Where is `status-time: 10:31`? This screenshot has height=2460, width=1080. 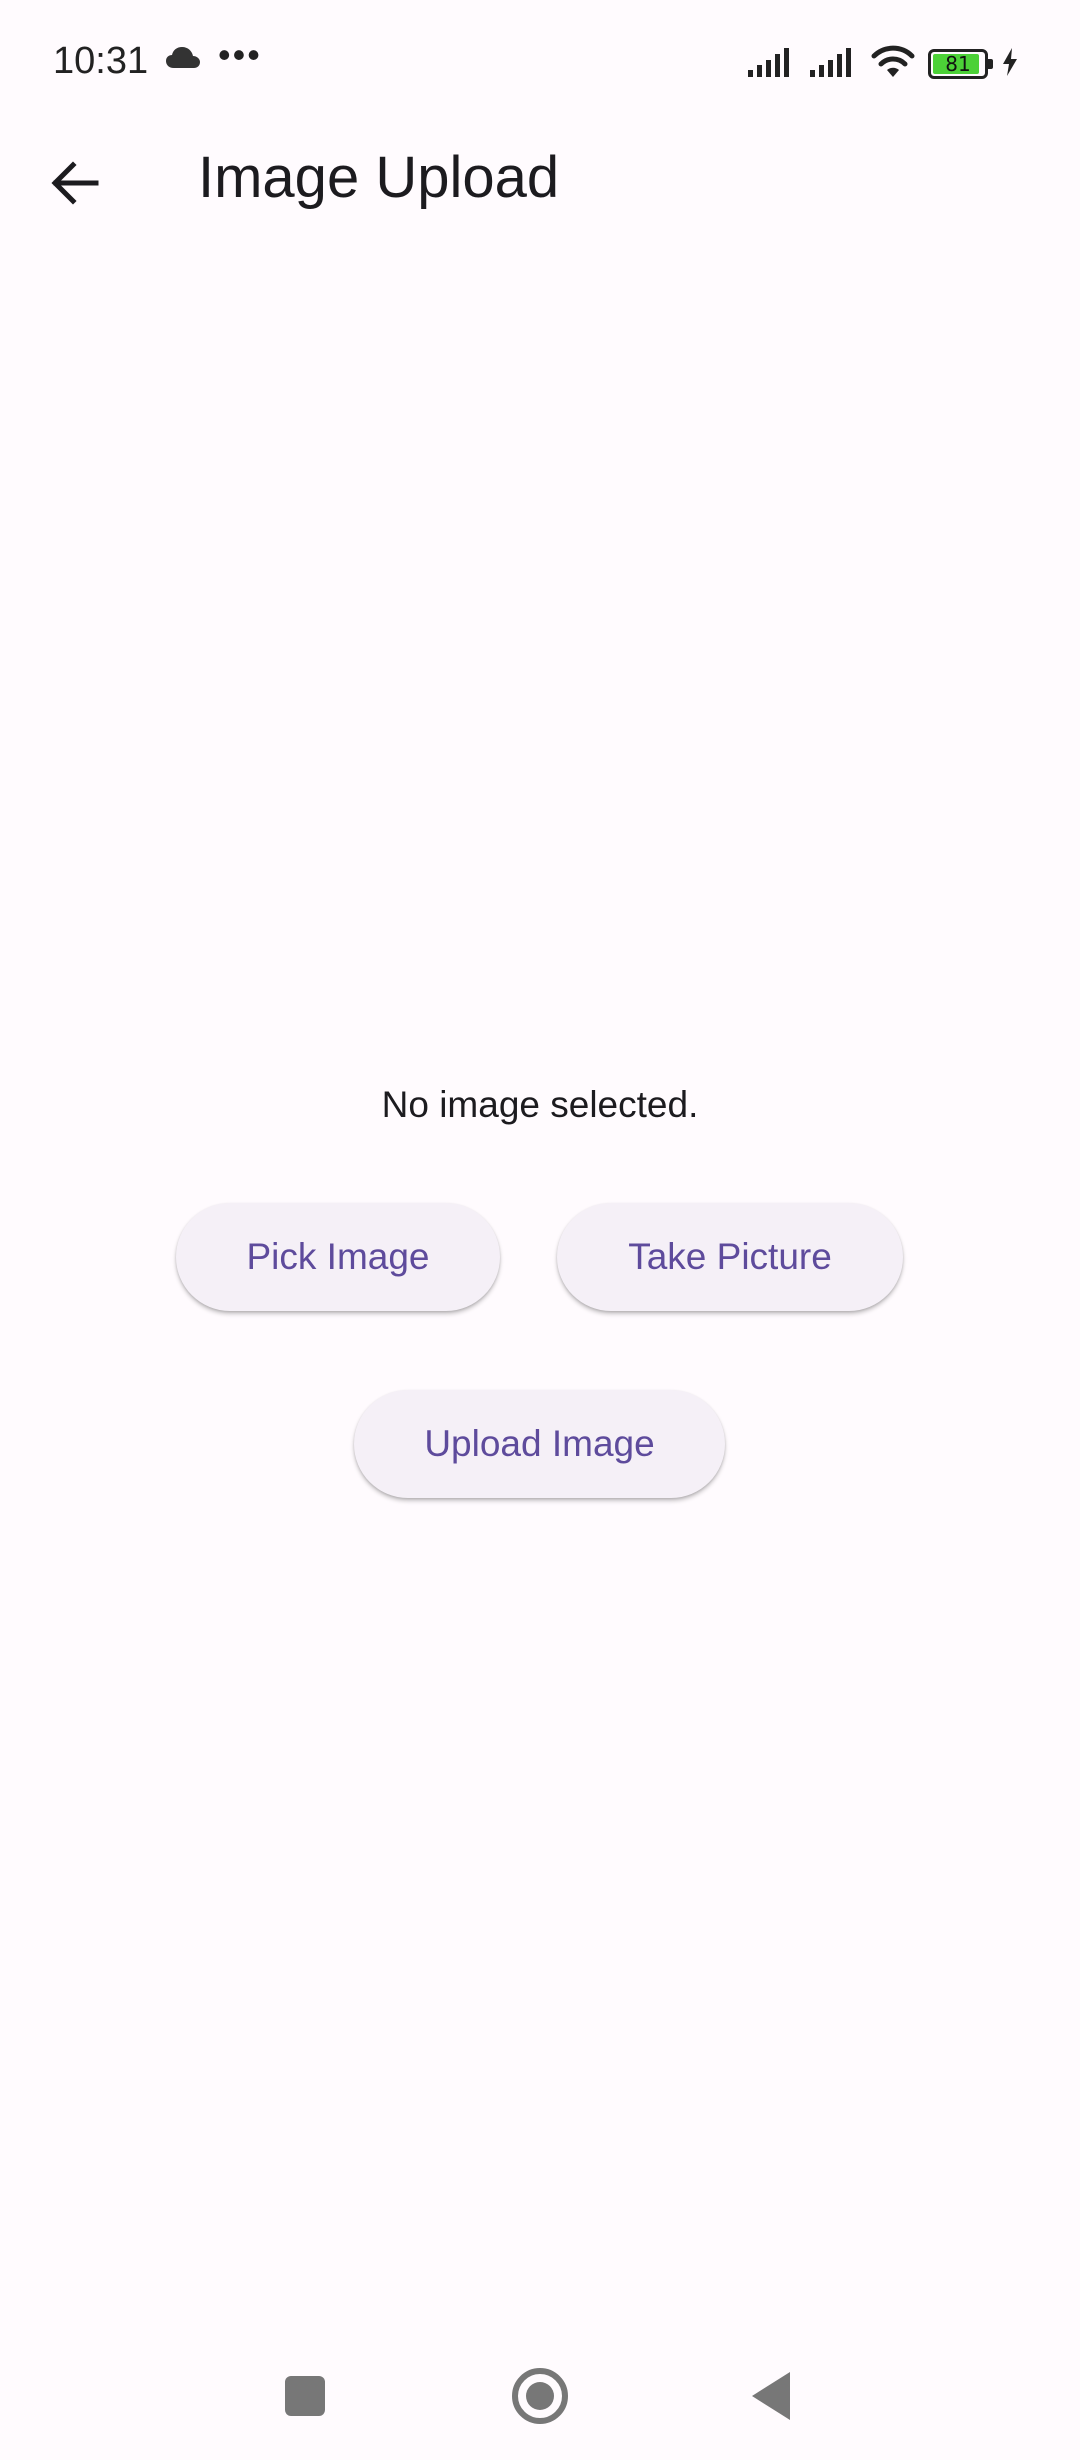 status-time: 10:31 is located at coordinates (101, 61).